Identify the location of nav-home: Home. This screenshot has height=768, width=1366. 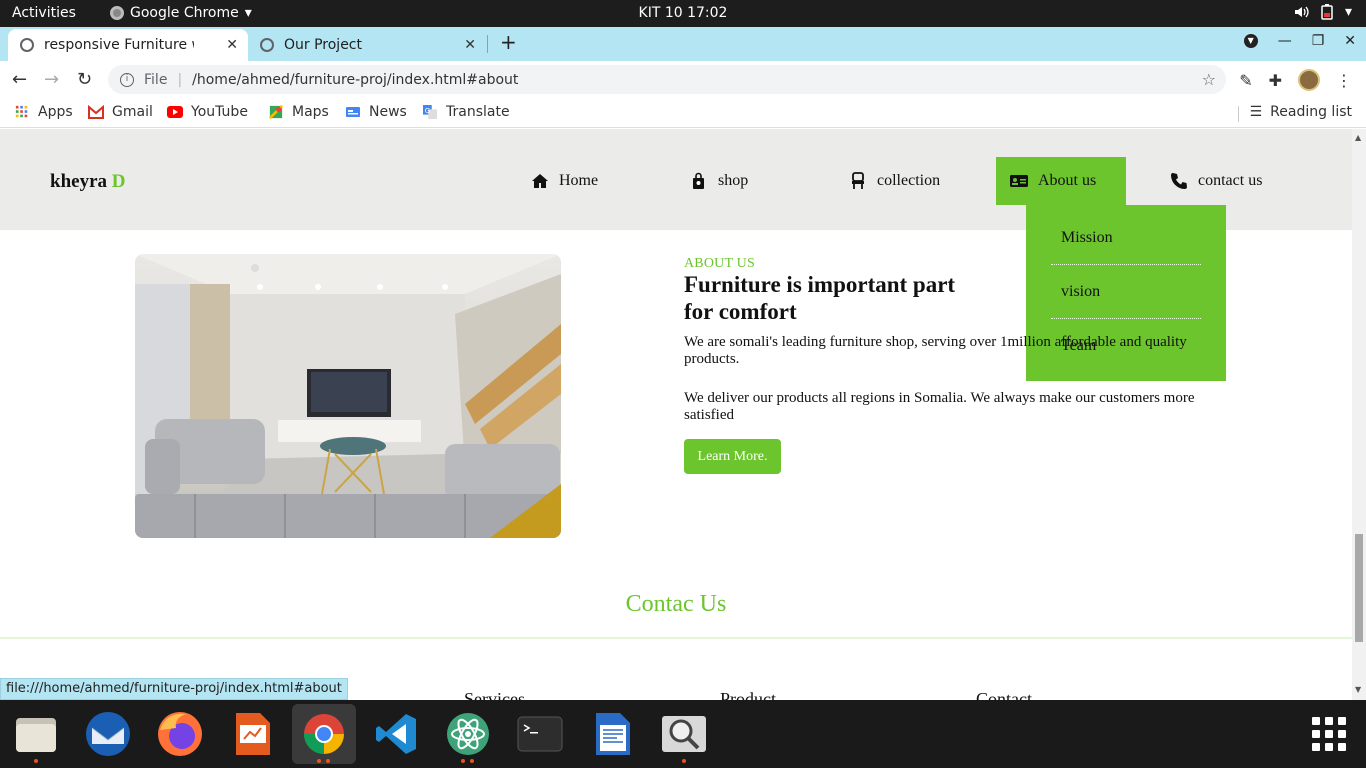
(564, 181).